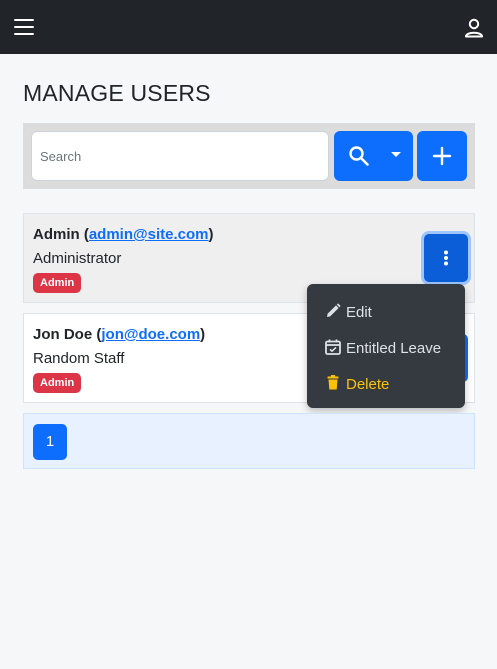 The width and height of the screenshot is (497, 669). Describe the element at coordinates (77, 258) in the screenshot. I see `user-role: Administrator` at that location.